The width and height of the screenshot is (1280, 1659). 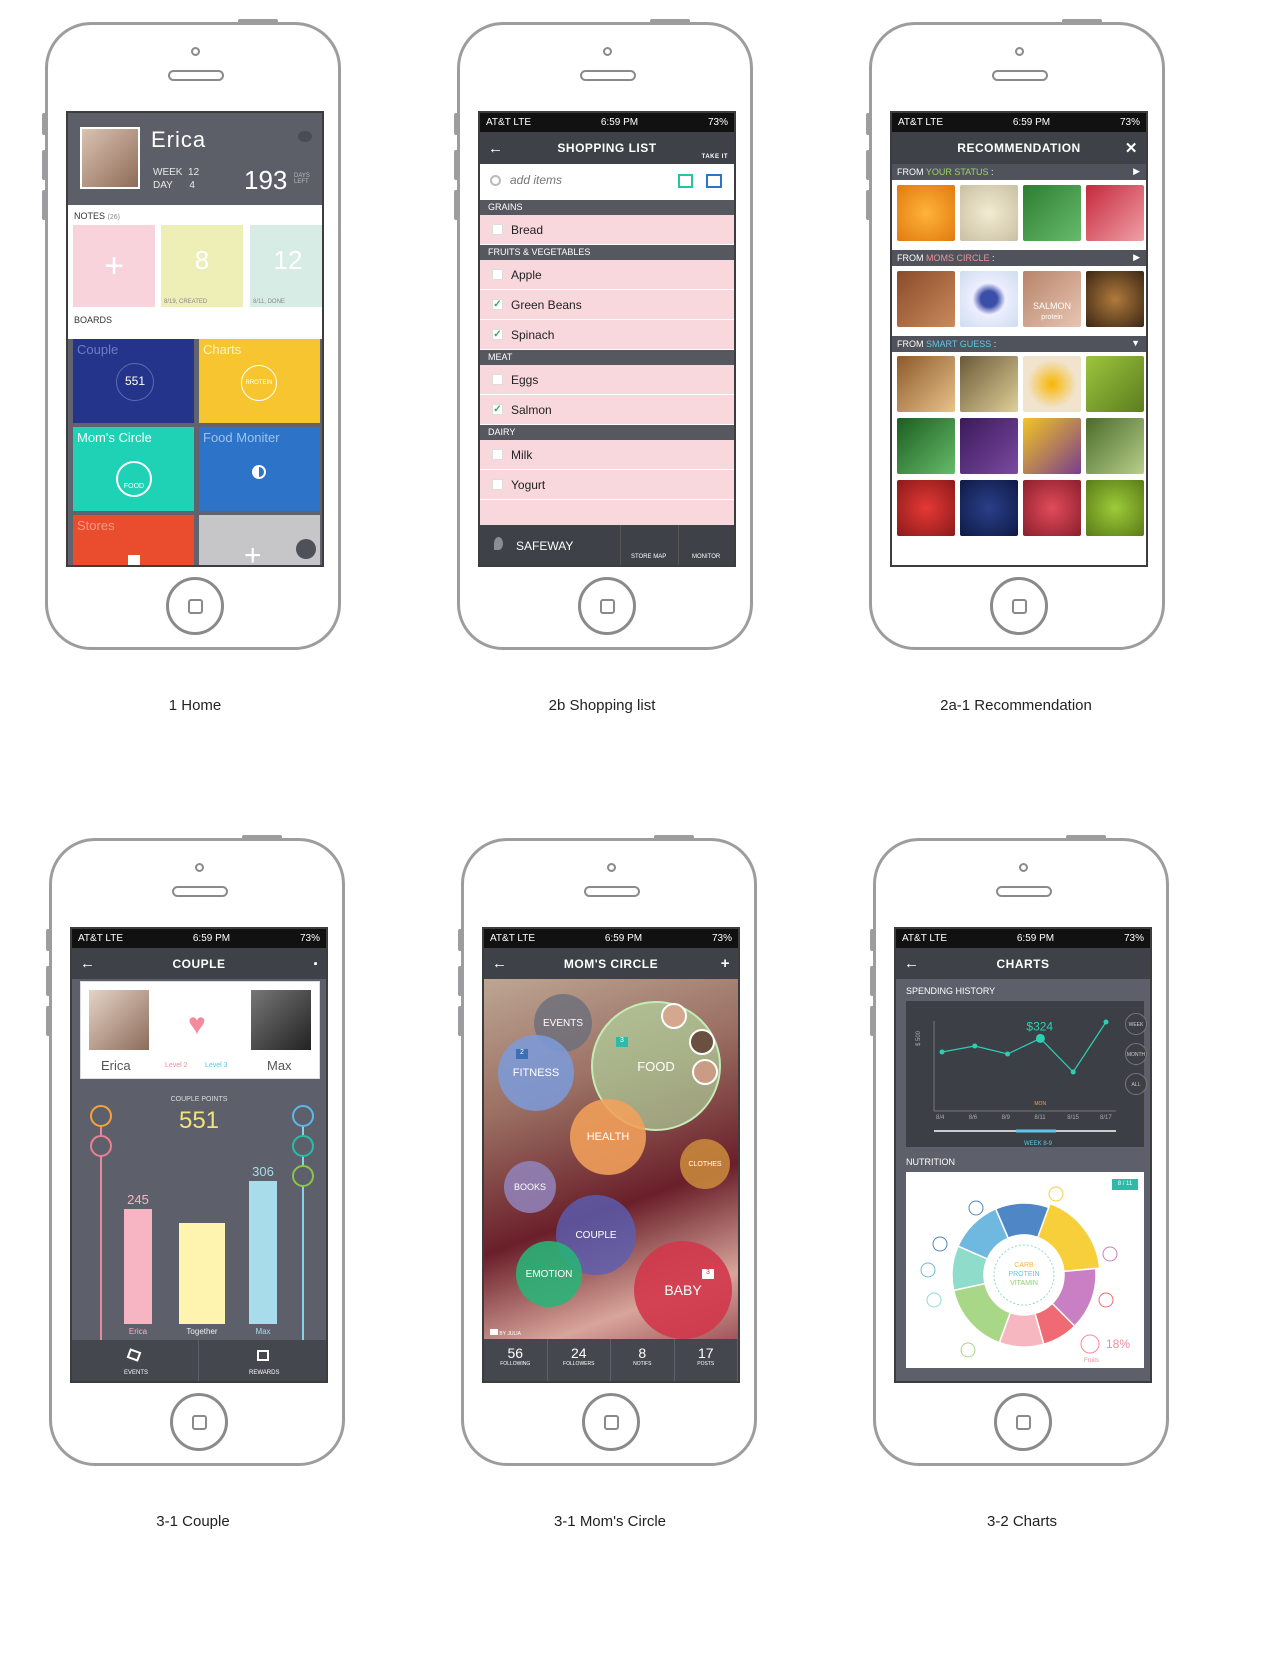 What do you see at coordinates (202, 1273) in the screenshot?
I see `bar-together` at bounding box center [202, 1273].